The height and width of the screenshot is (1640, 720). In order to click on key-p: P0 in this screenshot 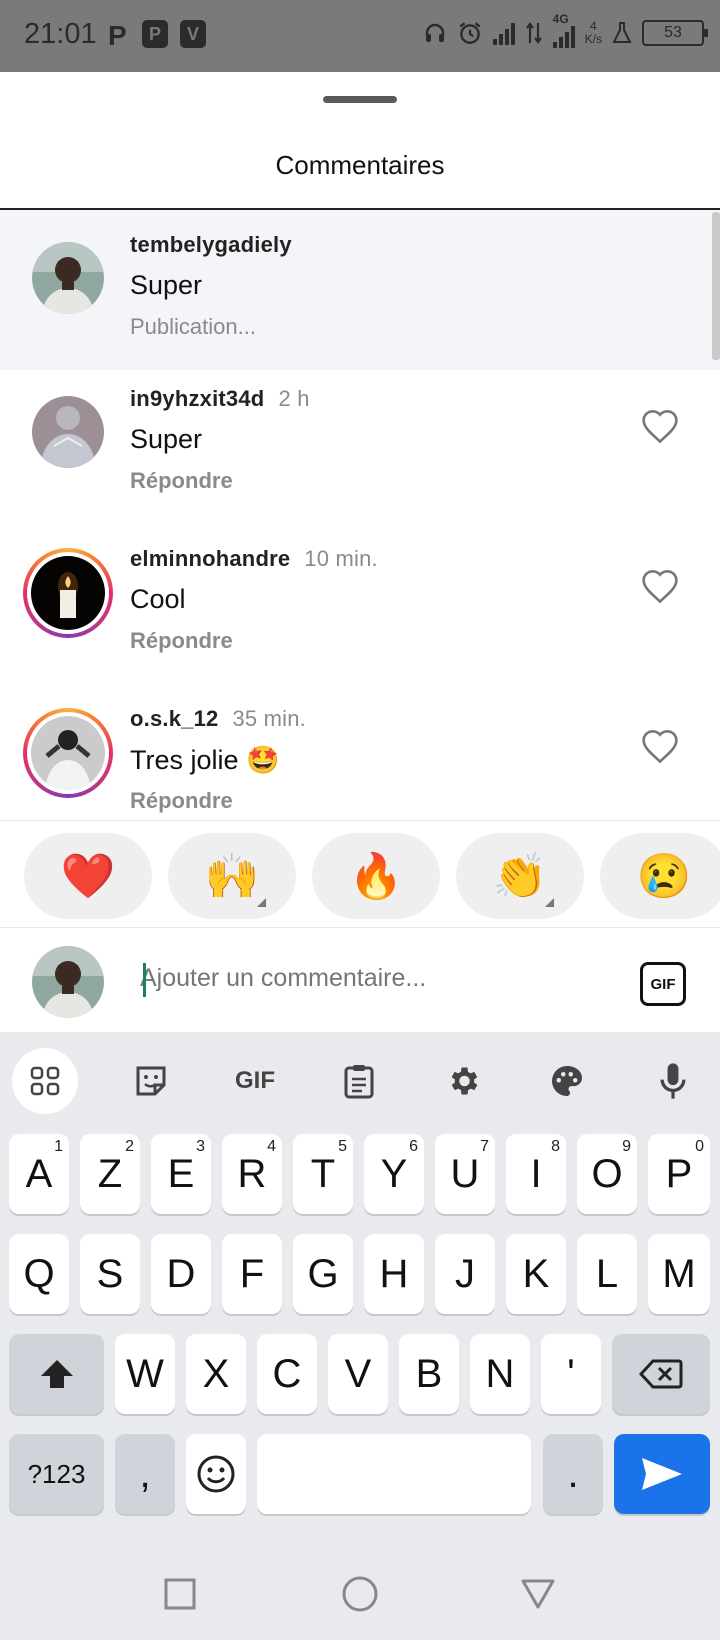, I will do `click(679, 1174)`.